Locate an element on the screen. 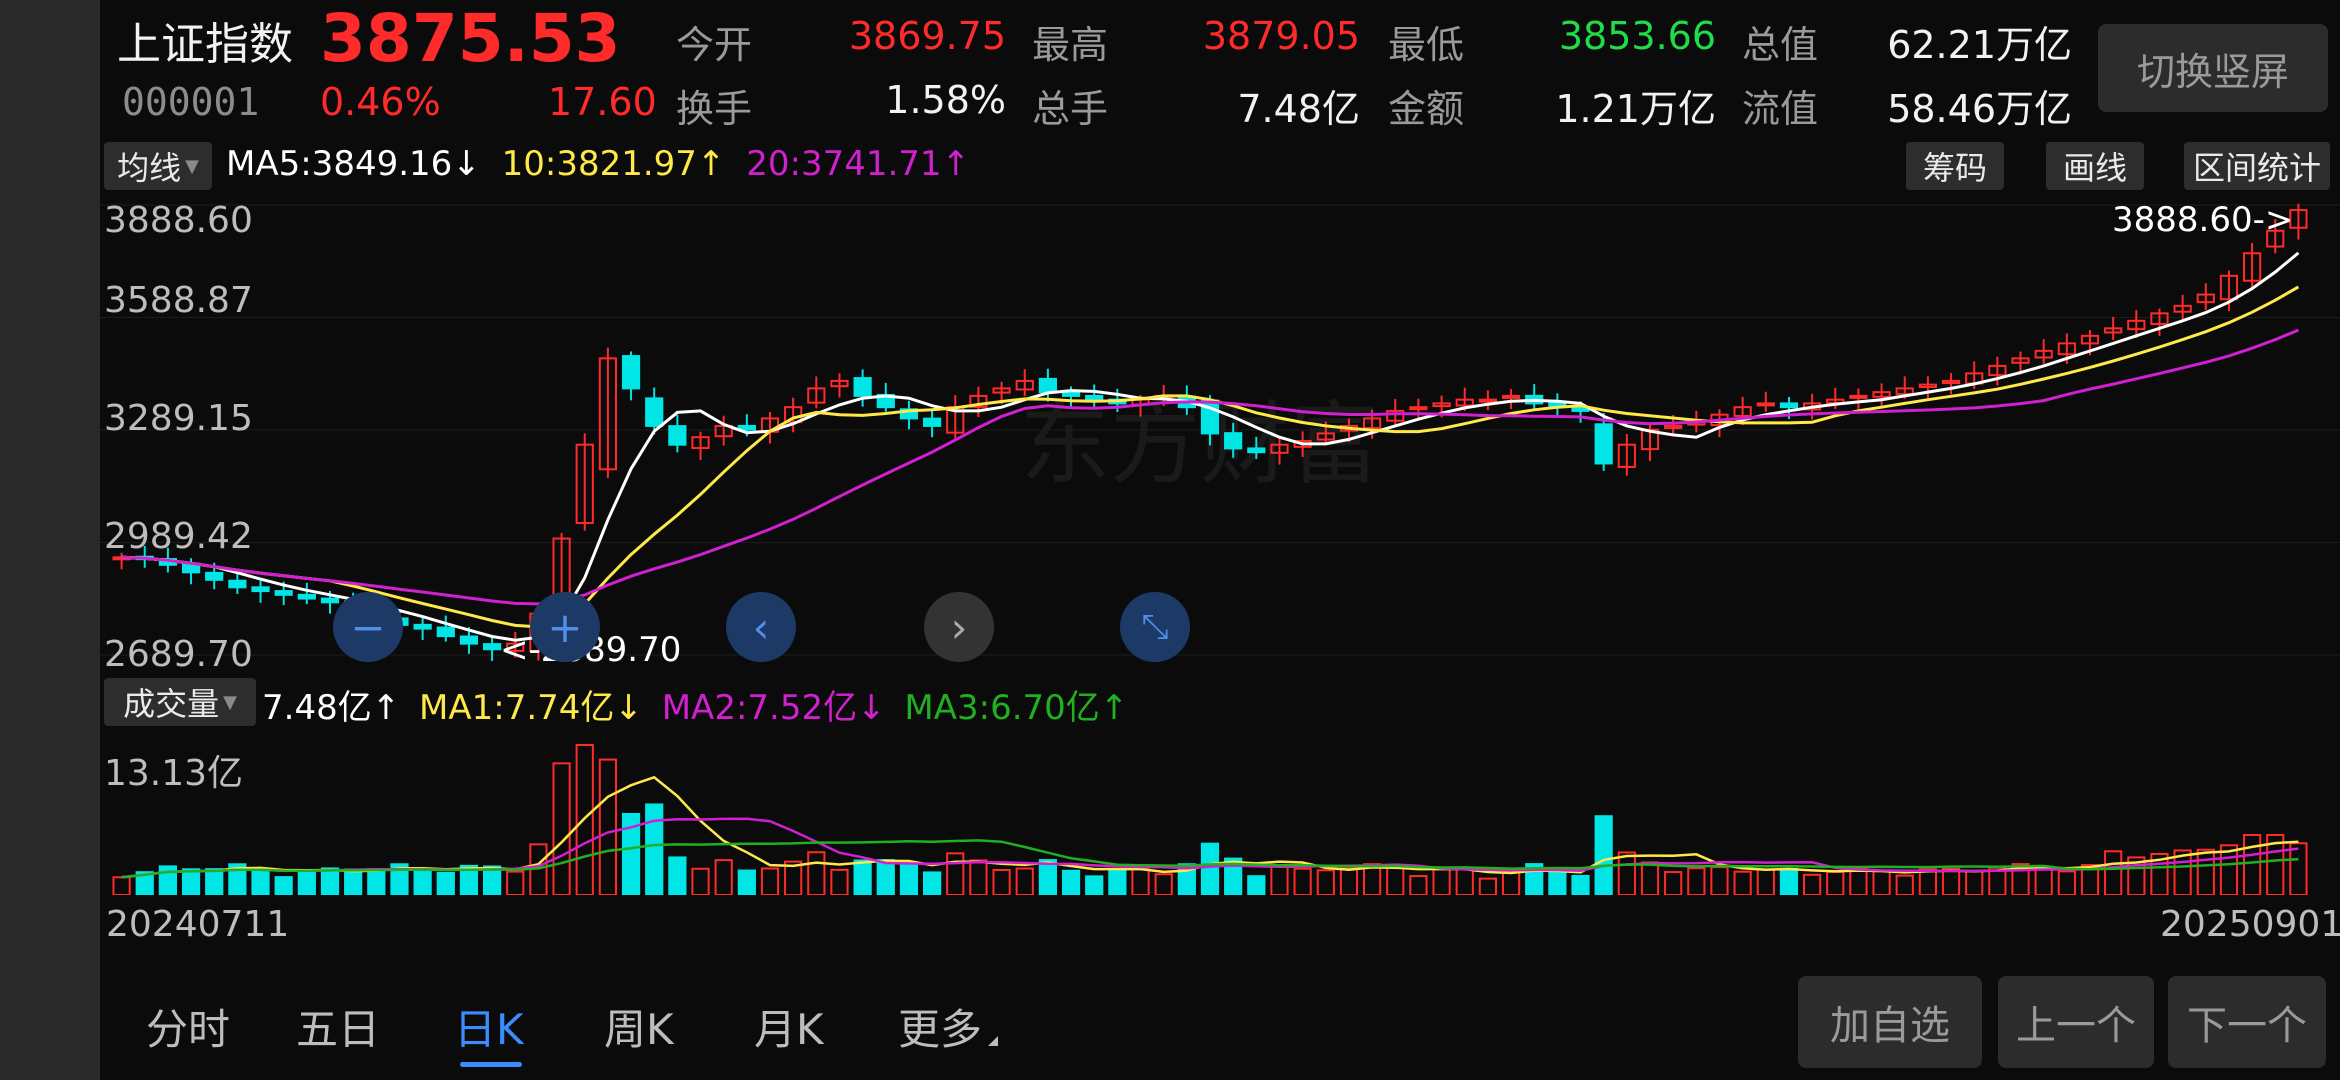 This screenshot has height=1080, width=2340. stat-high-value: 3879.05 is located at coordinates (1281, 36).